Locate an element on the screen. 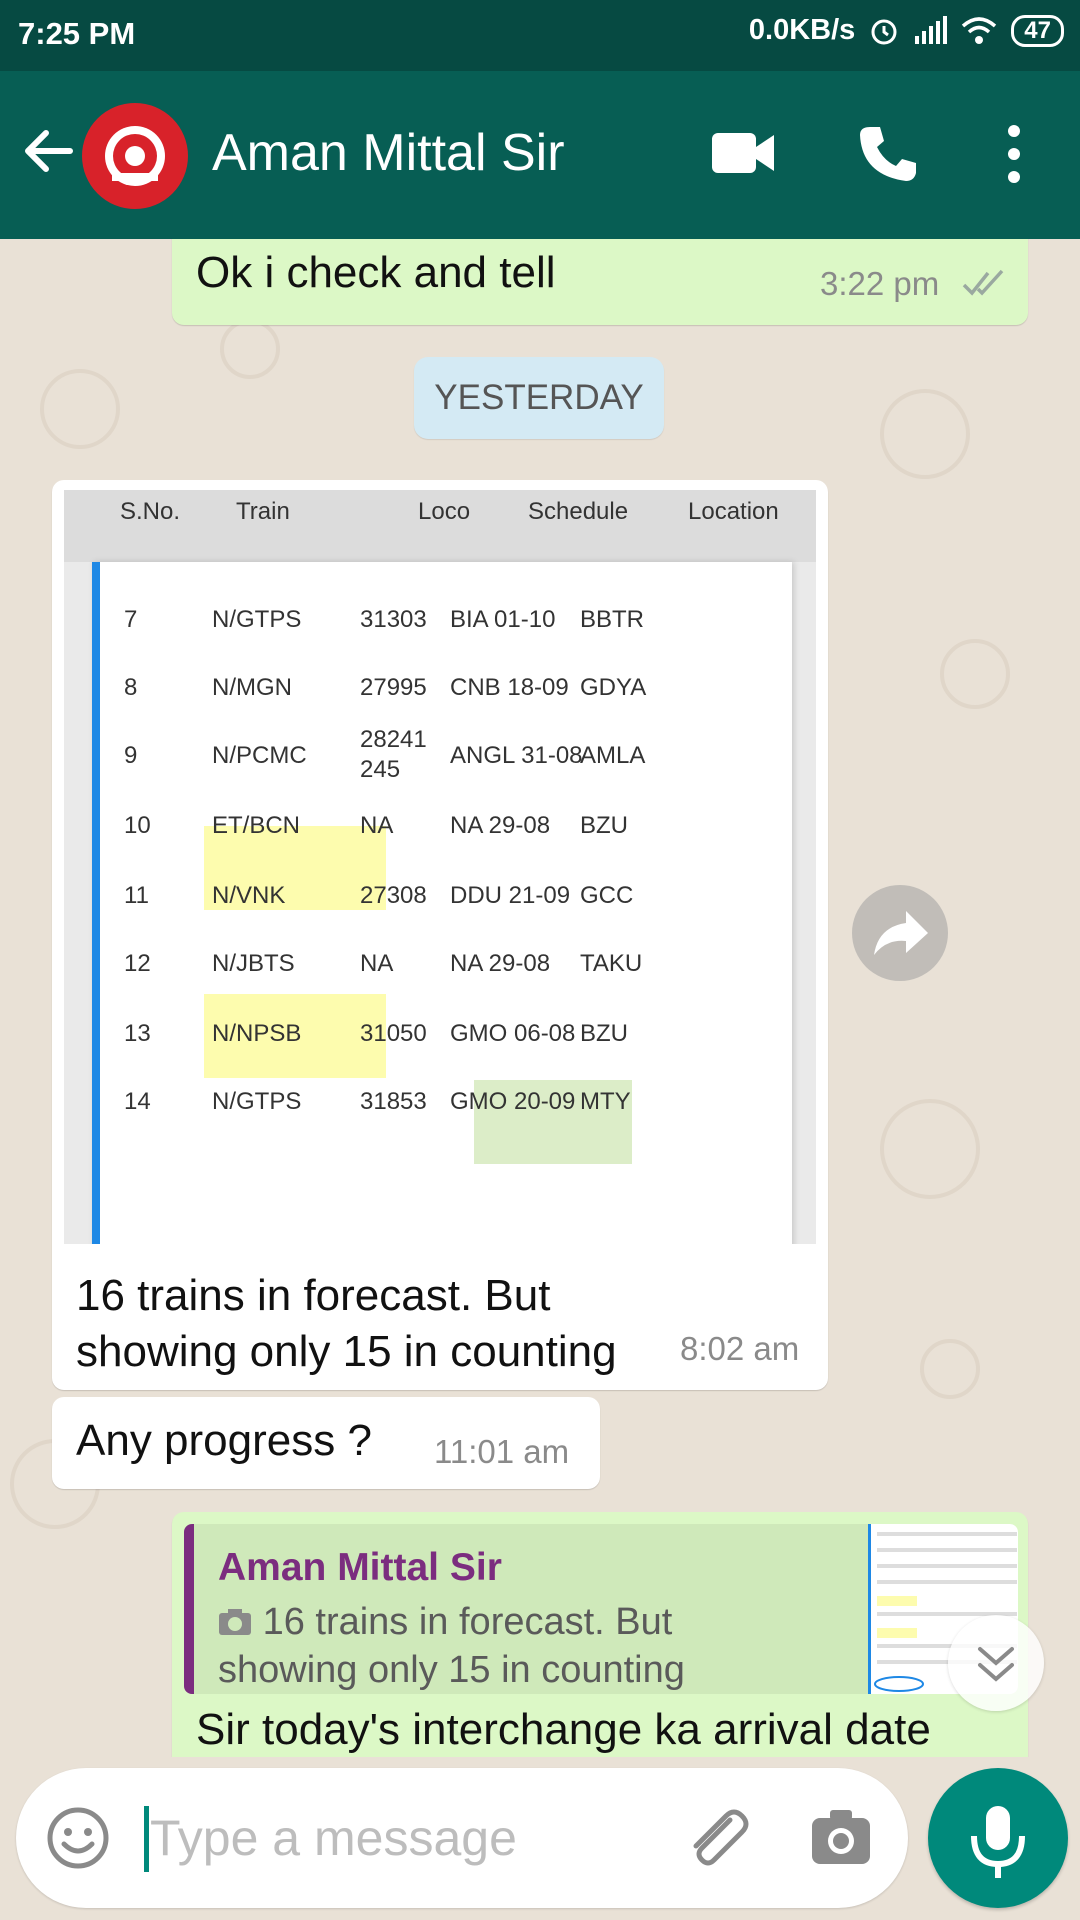 Image resolution: width=1080 pixels, height=1920 pixels. scroll-to-bottom-button is located at coordinates (996, 1663).